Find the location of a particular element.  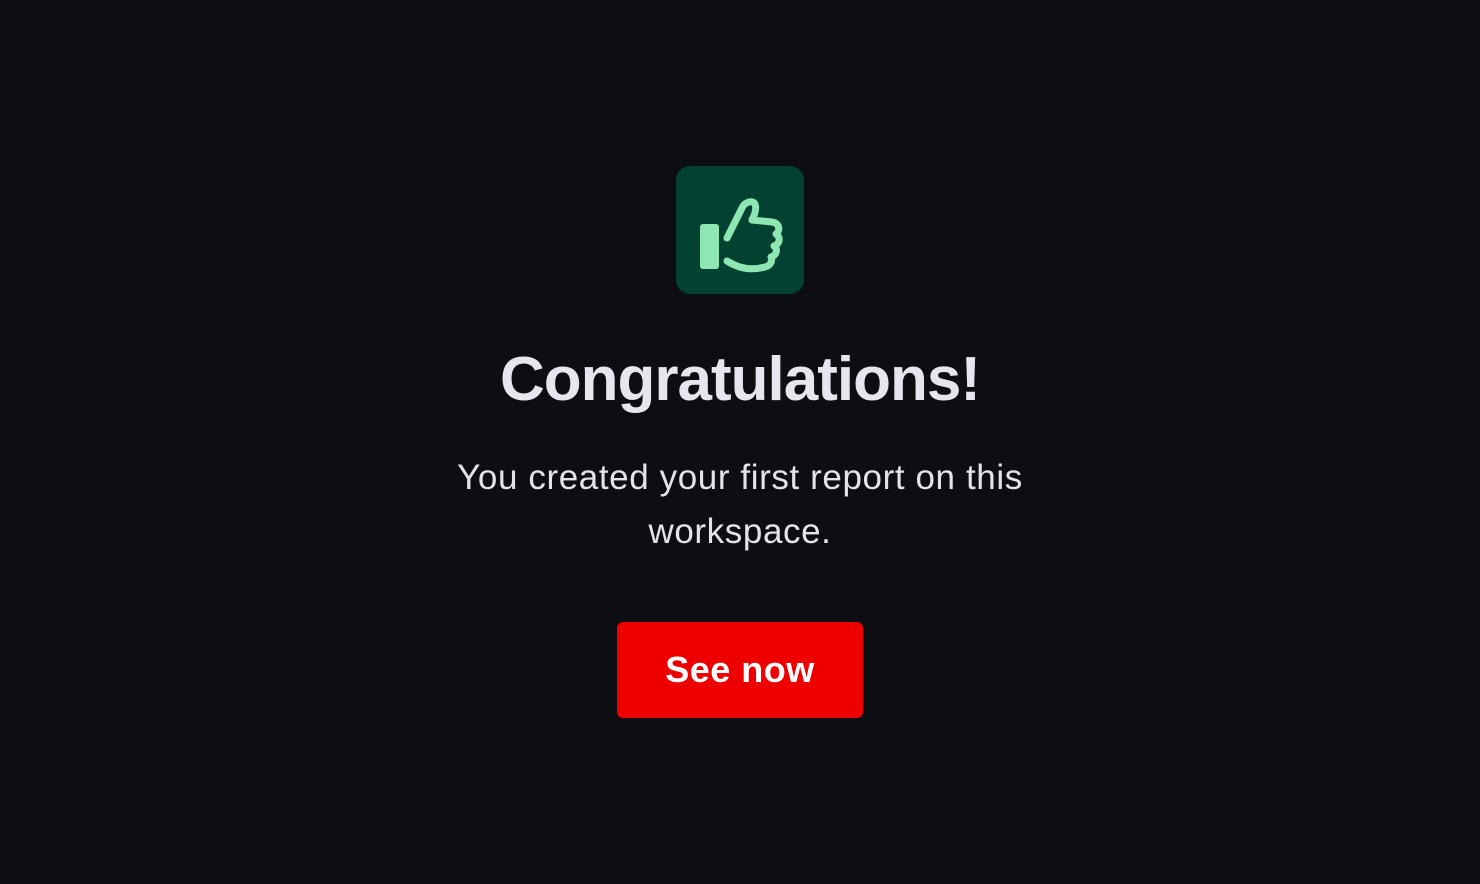

thumbs-up-icon is located at coordinates (741, 235).